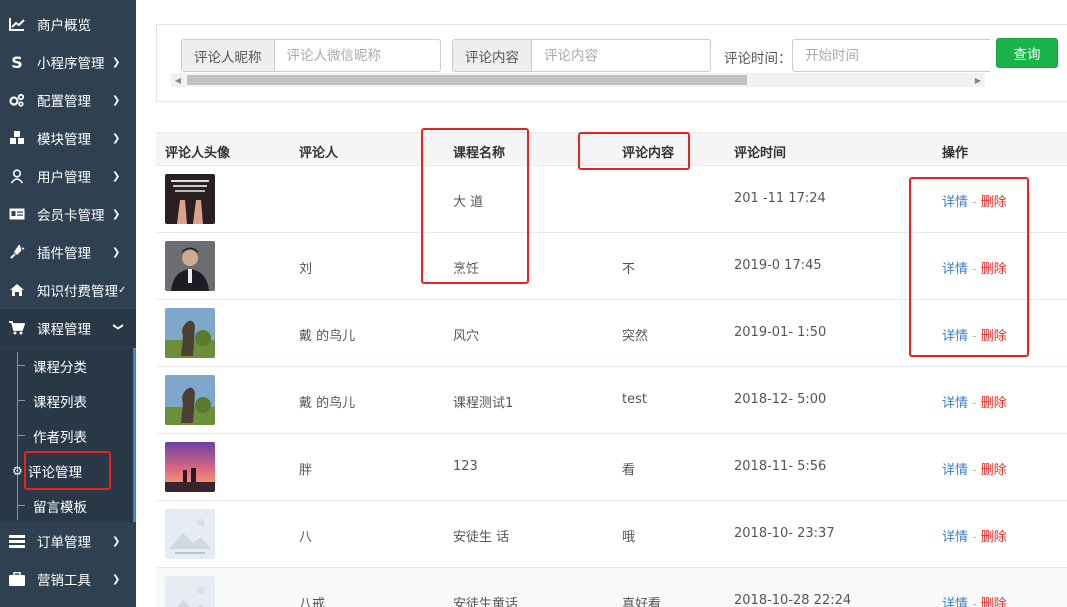 The image size is (1067, 607). Describe the element at coordinates (17, 541) in the screenshot. I see `list-icon` at that location.